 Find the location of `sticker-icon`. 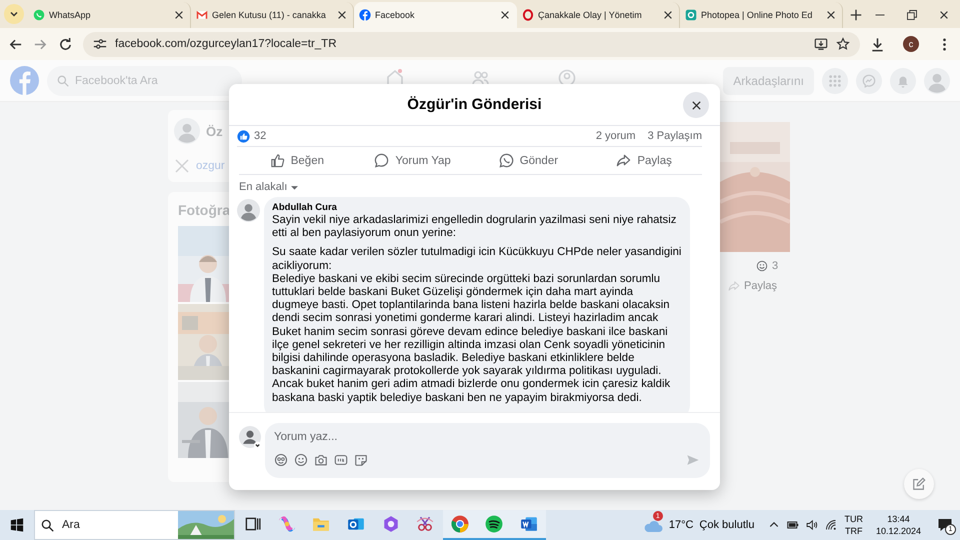

sticker-icon is located at coordinates (361, 460).